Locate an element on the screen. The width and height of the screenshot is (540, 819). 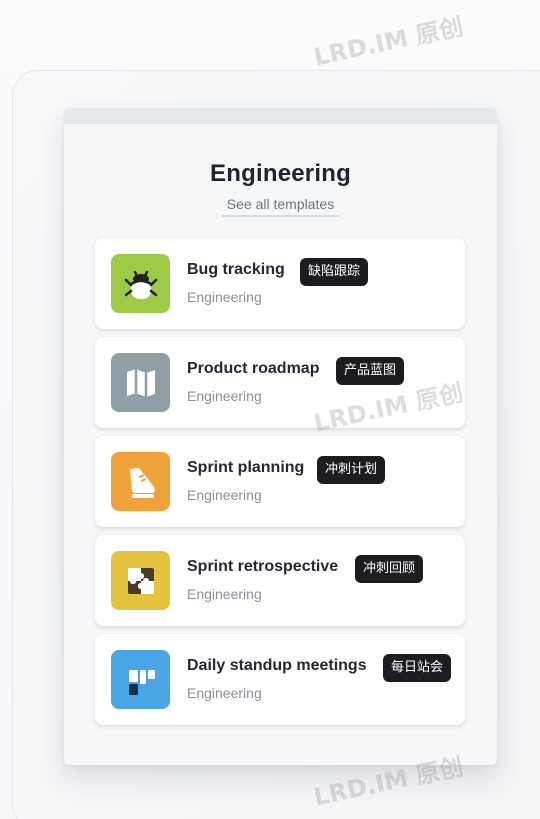
template-card-bug-tracking: Bug tracking Engineering 缺陷跟踪 is located at coordinates (280, 283).